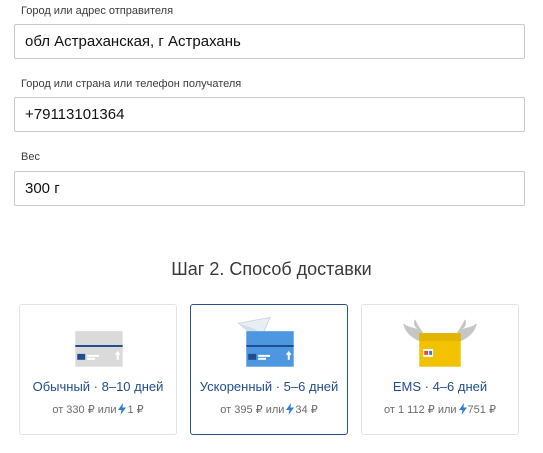 The width and height of the screenshot is (543, 453). Describe the element at coordinates (98, 369) in the screenshot. I see `delivery-option-regular: Обычный · 8–10 дней от 330 ₽ или 1 ₽` at that location.